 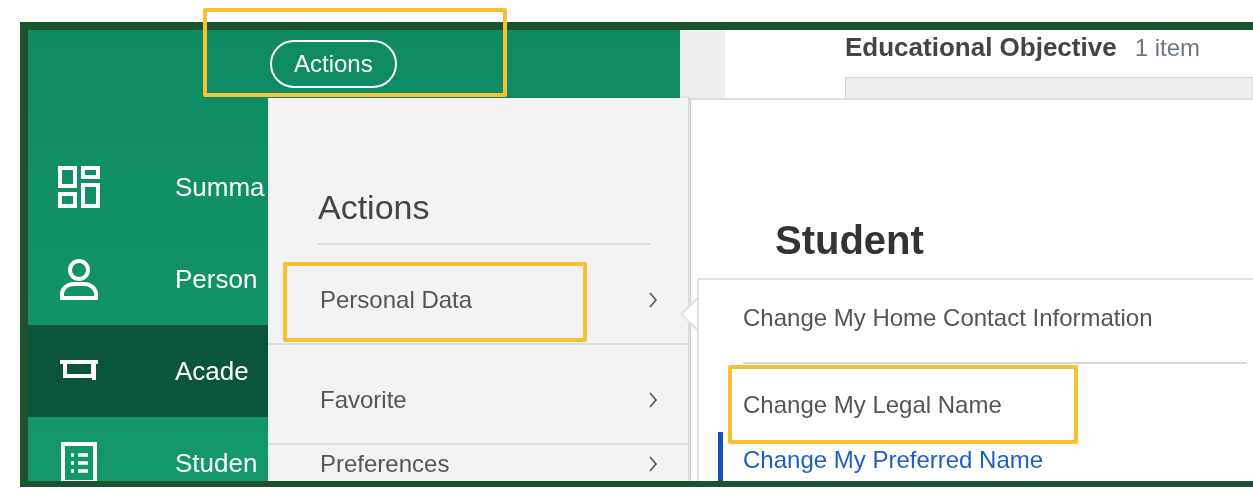 I want to click on section-title: Educational Objective, so click(x=981, y=47).